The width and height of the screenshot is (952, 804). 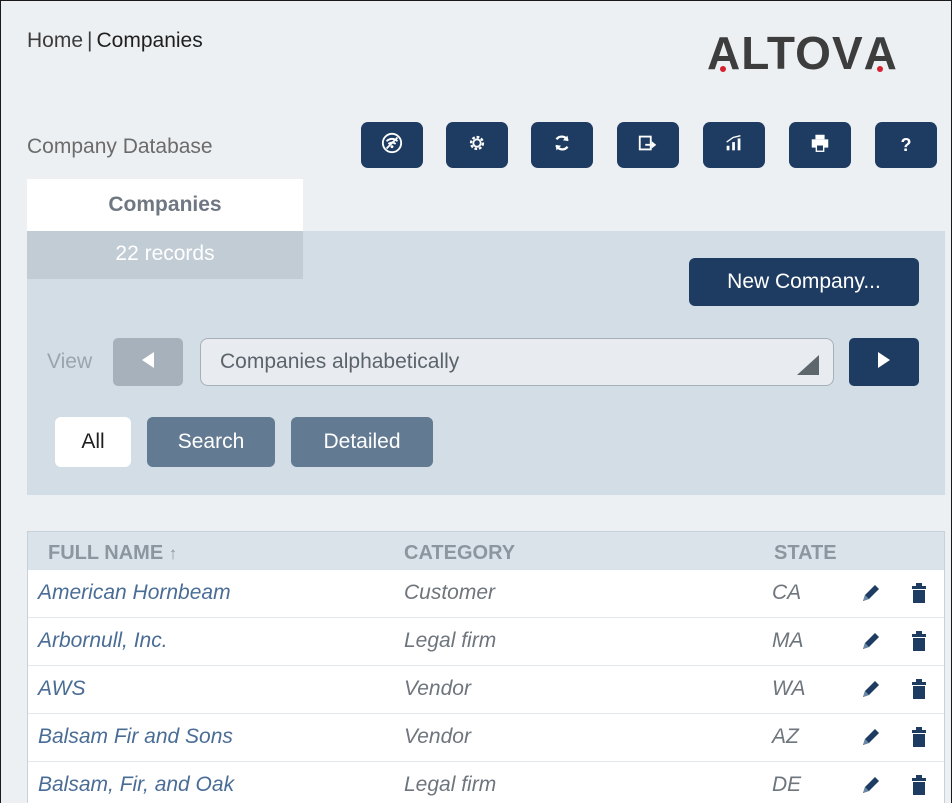 I want to click on database-label: Company Database, so click(x=120, y=146).